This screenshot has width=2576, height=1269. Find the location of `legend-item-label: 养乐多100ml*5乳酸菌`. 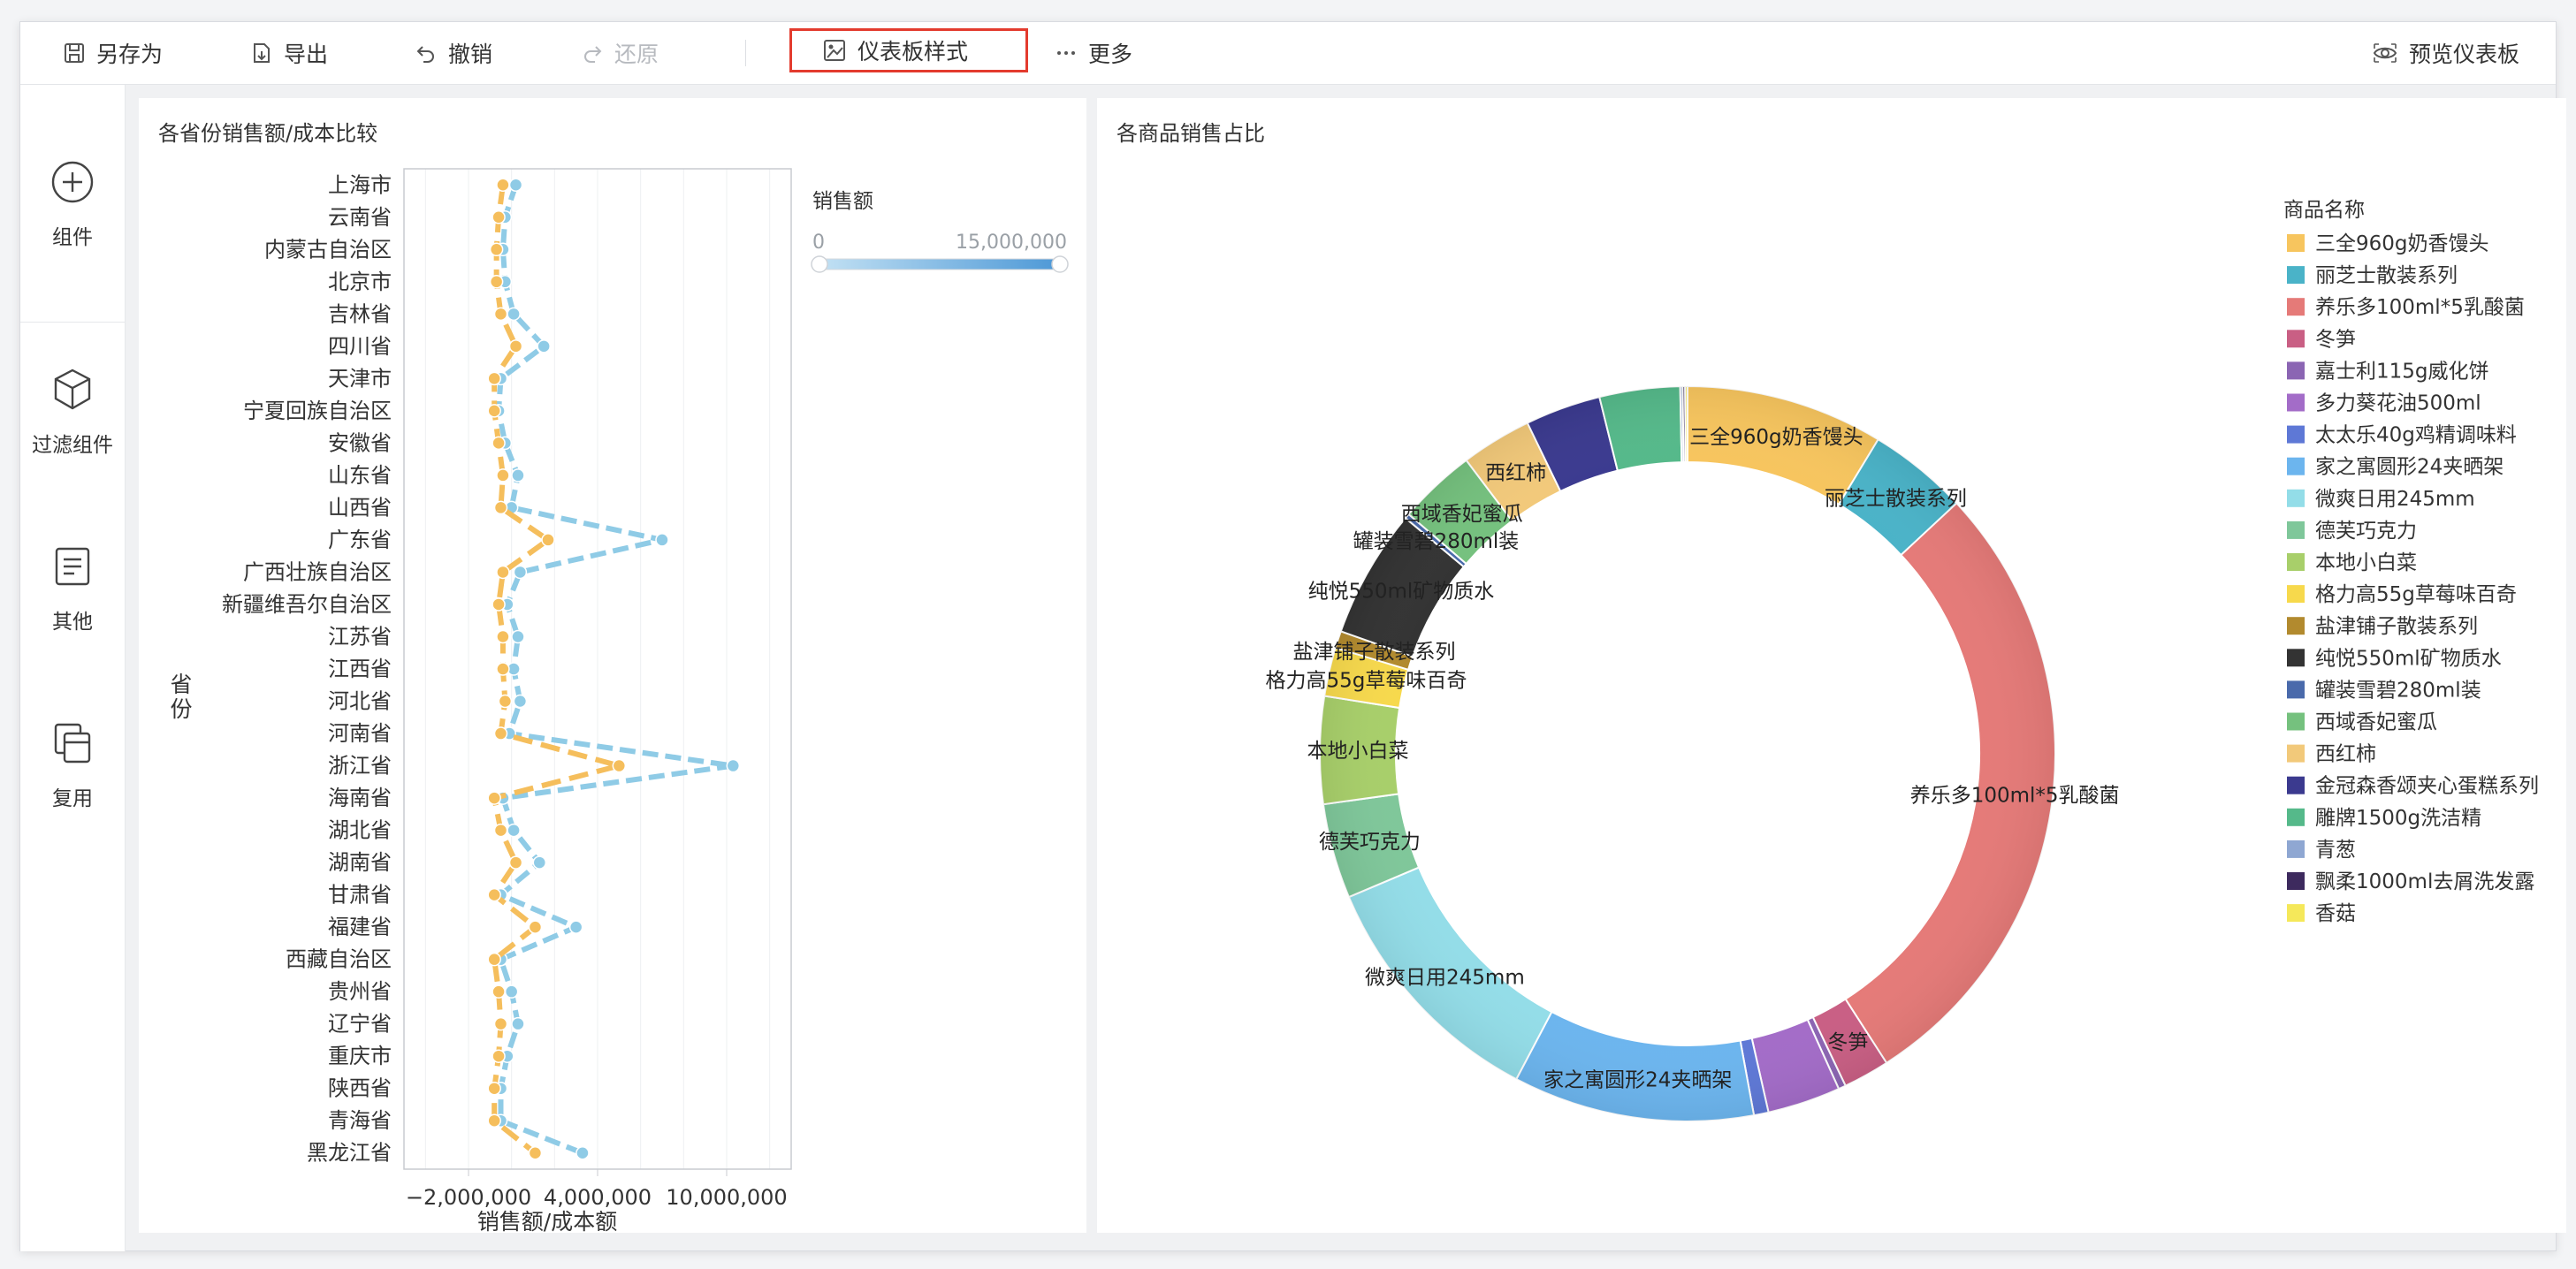

legend-item-label: 养乐多100ml*5乳酸菌 is located at coordinates (2420, 307).